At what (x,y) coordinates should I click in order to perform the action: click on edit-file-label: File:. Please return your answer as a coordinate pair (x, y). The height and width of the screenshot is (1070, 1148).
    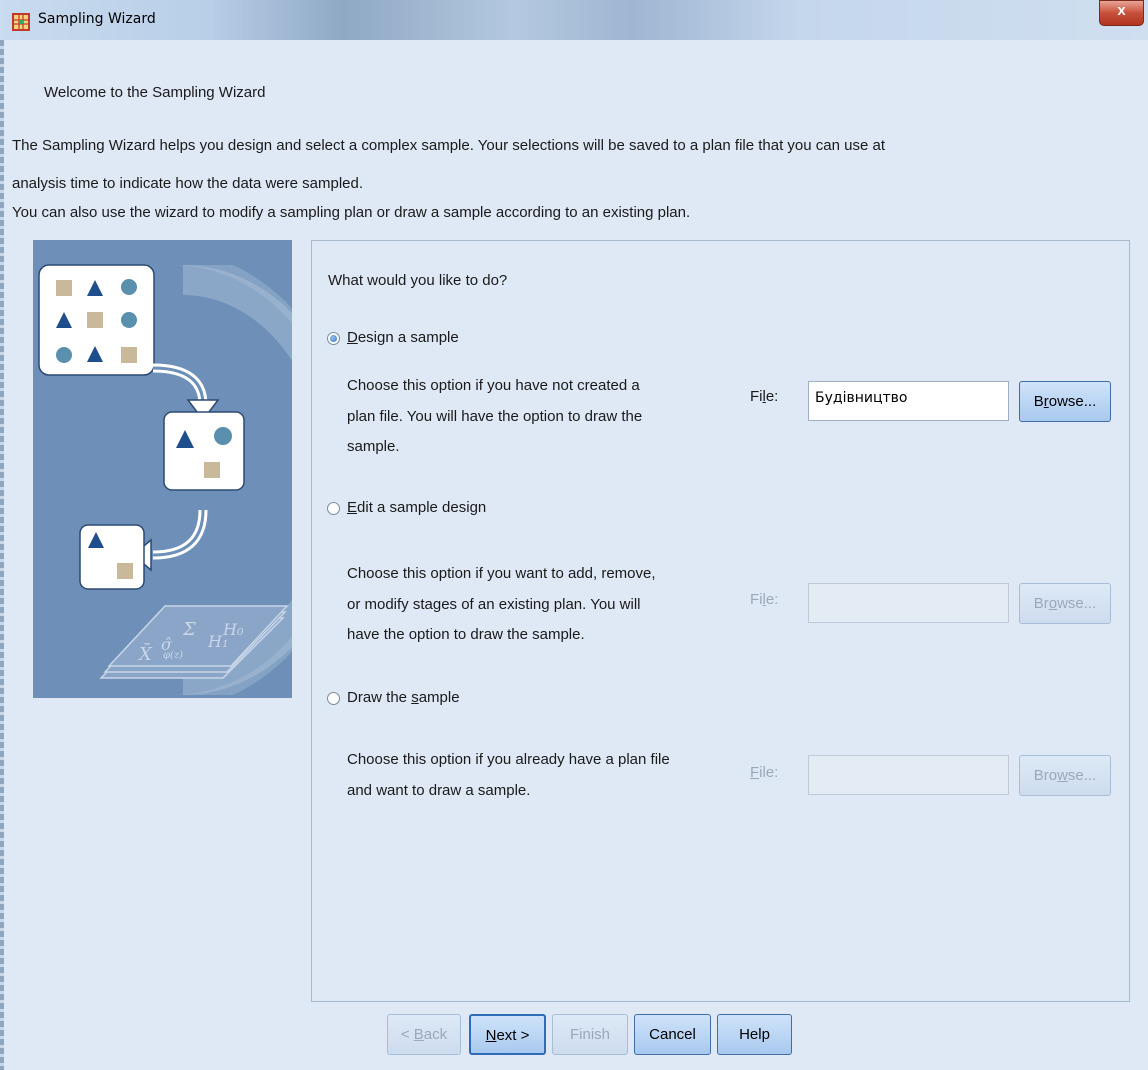
    Looking at the image, I should click on (764, 599).